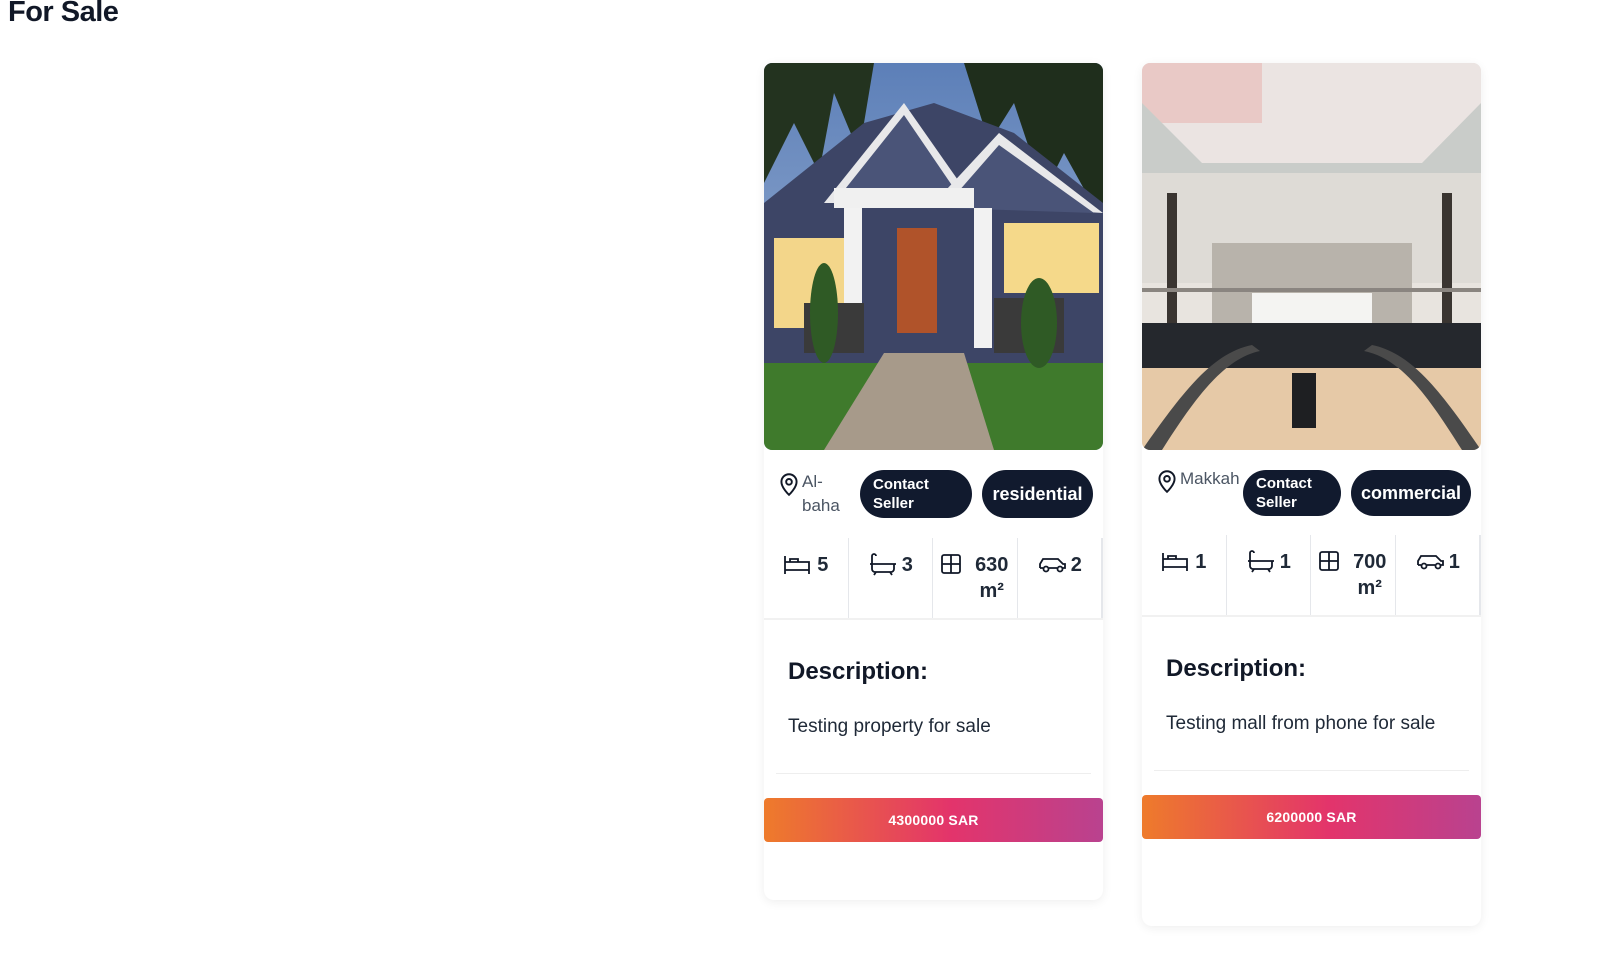 Image resolution: width=1619 pixels, height=966 pixels. What do you see at coordinates (1454, 562) in the screenshot?
I see `parking-value: 1` at bounding box center [1454, 562].